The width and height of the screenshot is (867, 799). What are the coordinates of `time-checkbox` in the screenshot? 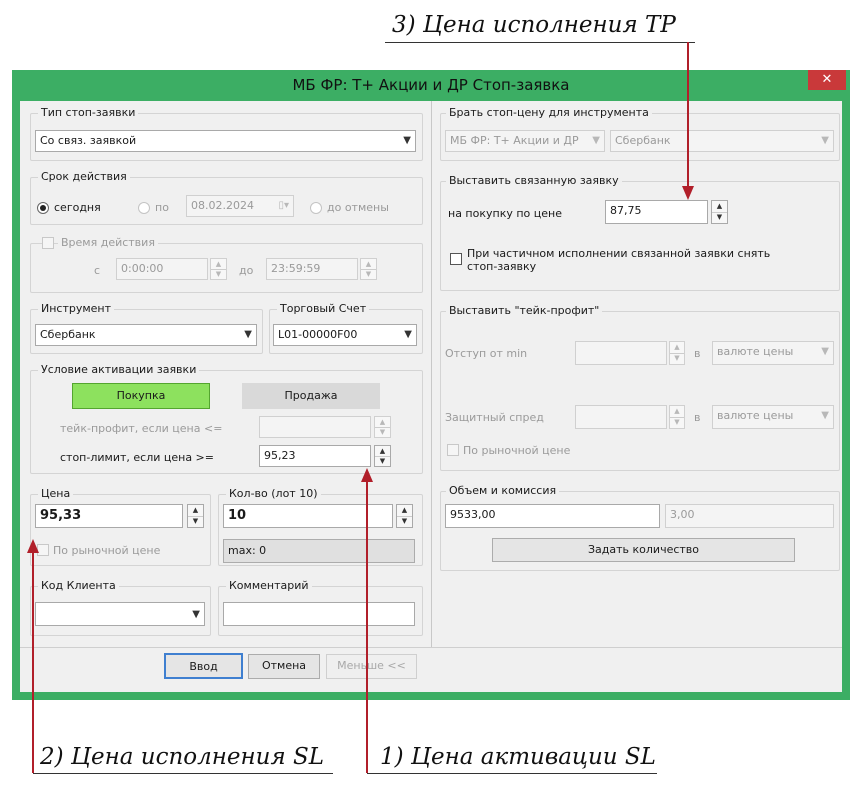 It's located at (48, 243).